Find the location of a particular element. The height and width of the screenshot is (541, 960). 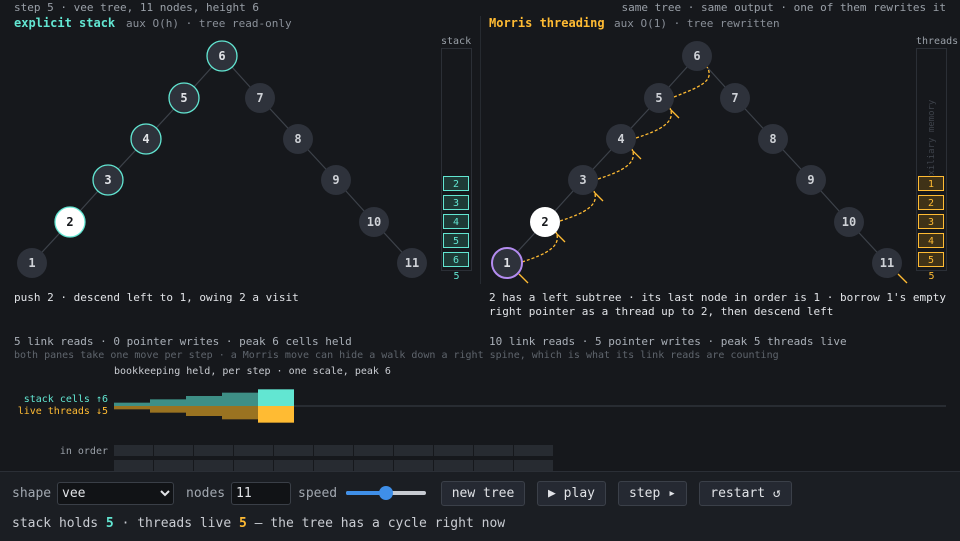

play-button: ▶ play is located at coordinates (571, 493).